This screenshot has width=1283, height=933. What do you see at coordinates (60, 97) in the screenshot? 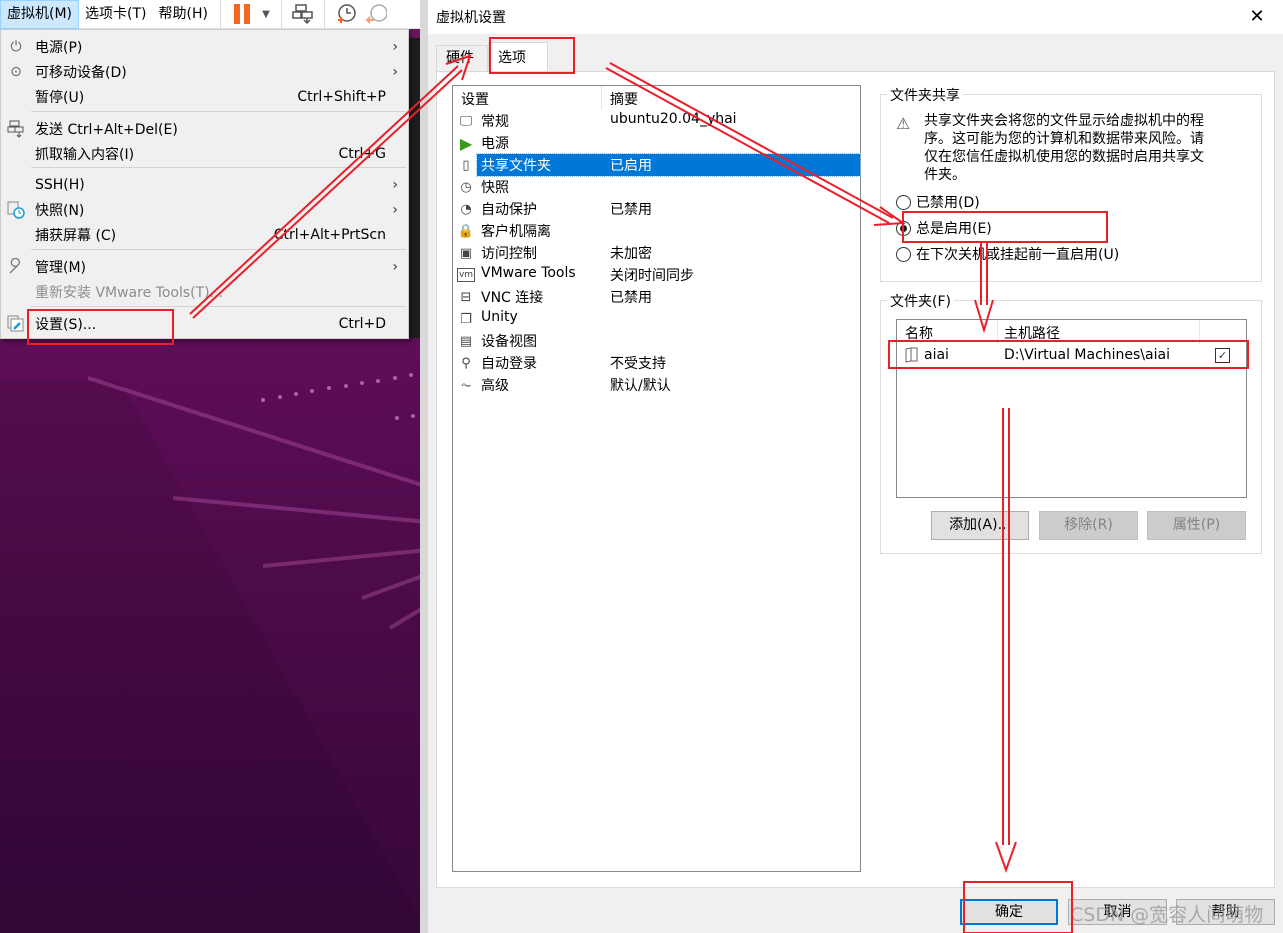
I see `menu-item-label: 暂停(U)` at bounding box center [60, 97].